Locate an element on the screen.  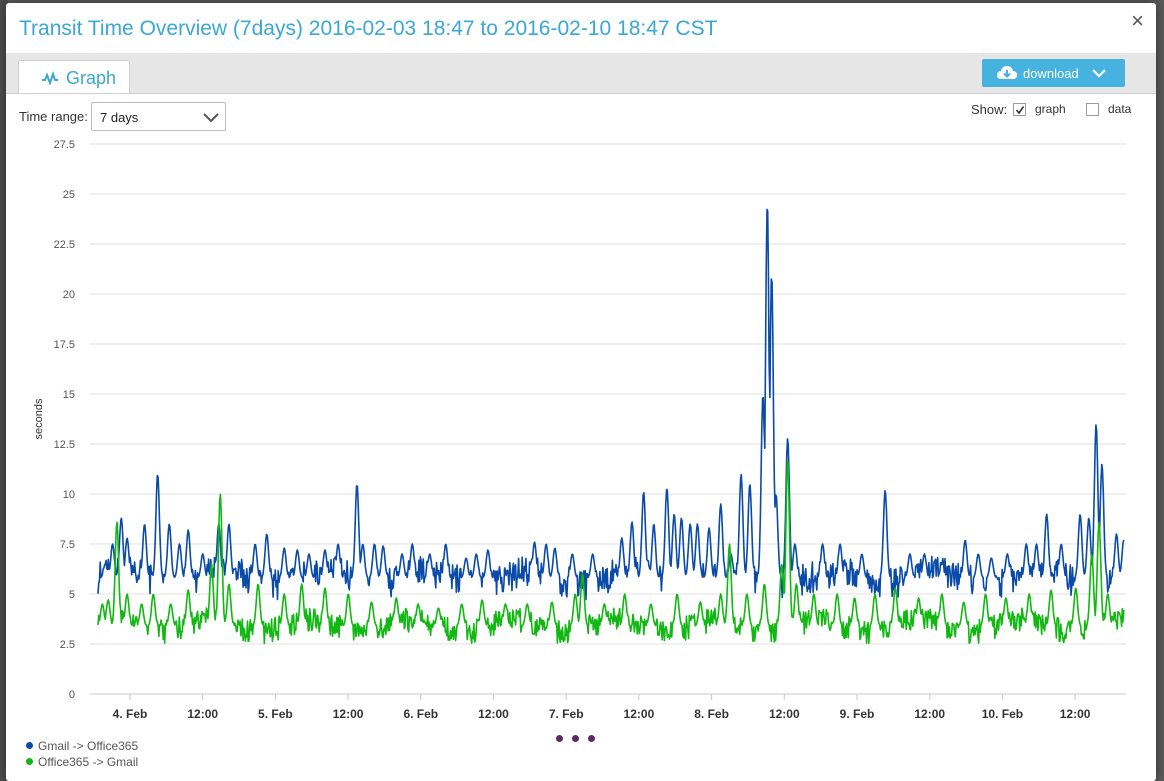
y-tick-label: 2.5 is located at coordinates (67, 645).